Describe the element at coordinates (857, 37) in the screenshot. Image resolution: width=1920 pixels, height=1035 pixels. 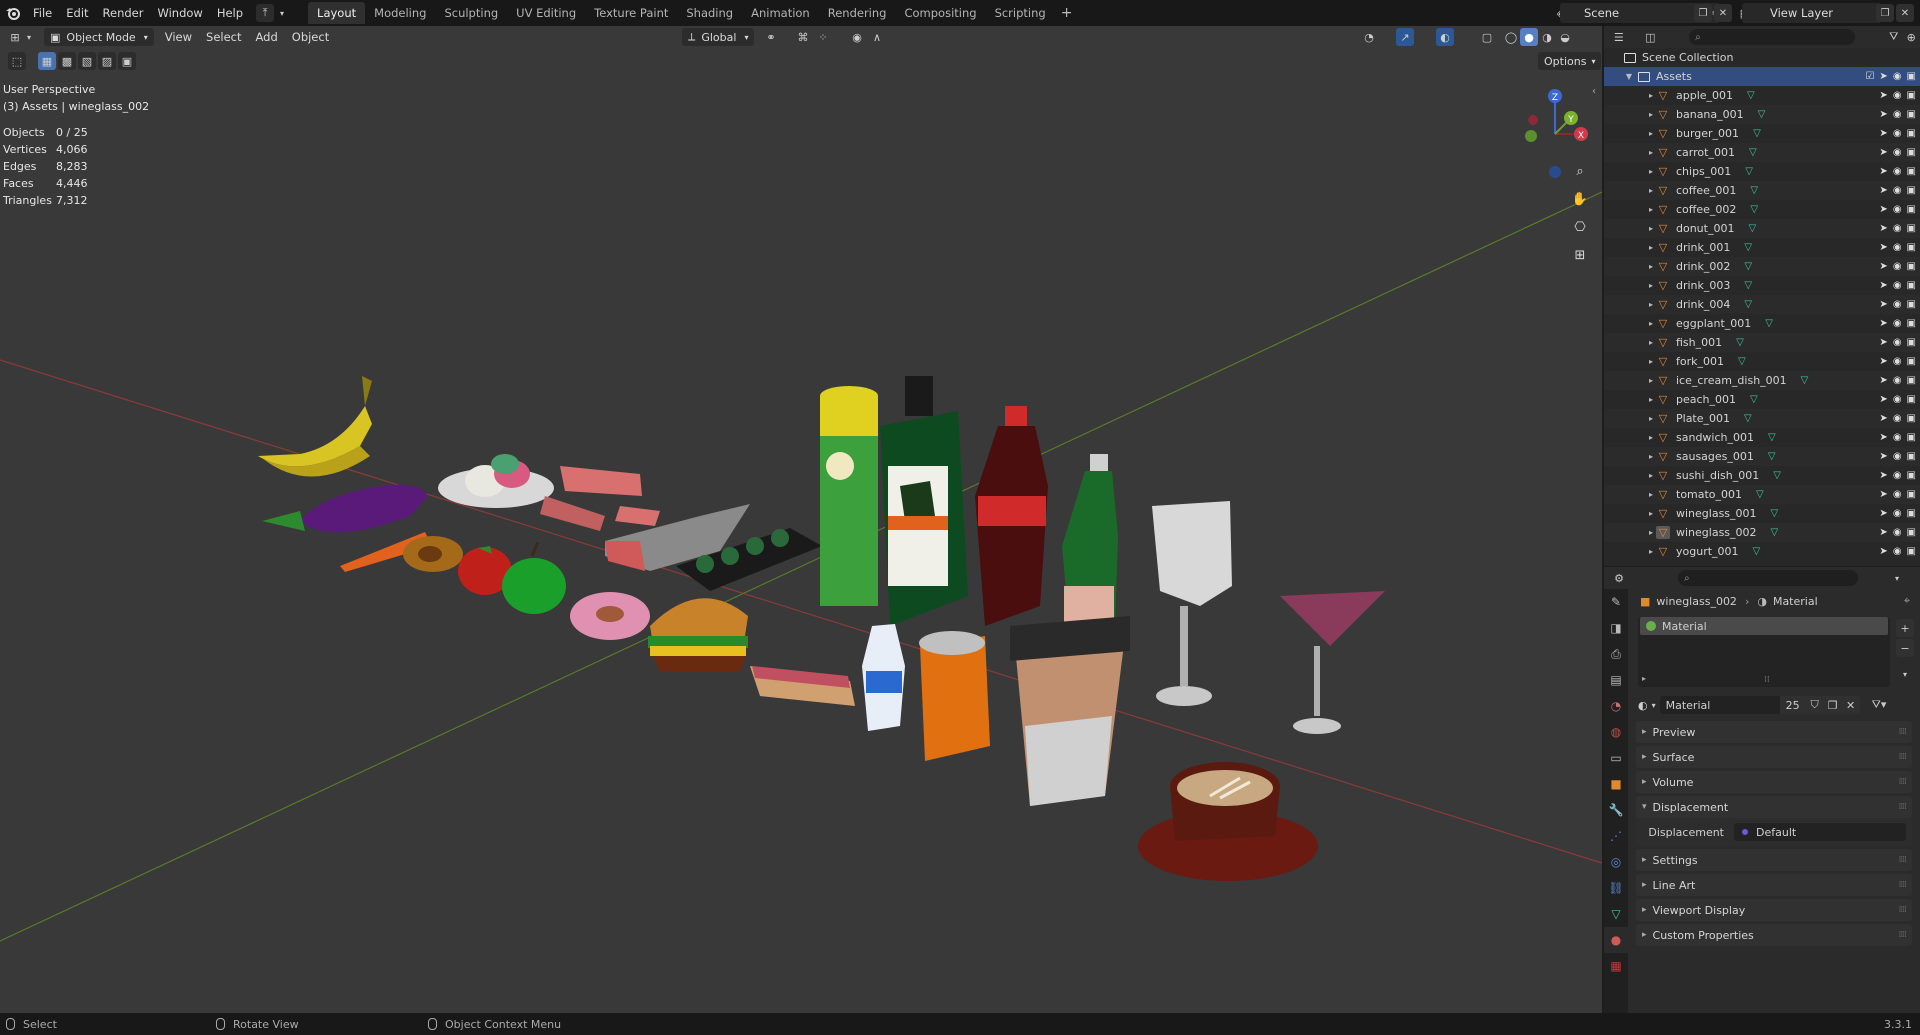
I see `proportional-edit-icon: ◉` at that location.